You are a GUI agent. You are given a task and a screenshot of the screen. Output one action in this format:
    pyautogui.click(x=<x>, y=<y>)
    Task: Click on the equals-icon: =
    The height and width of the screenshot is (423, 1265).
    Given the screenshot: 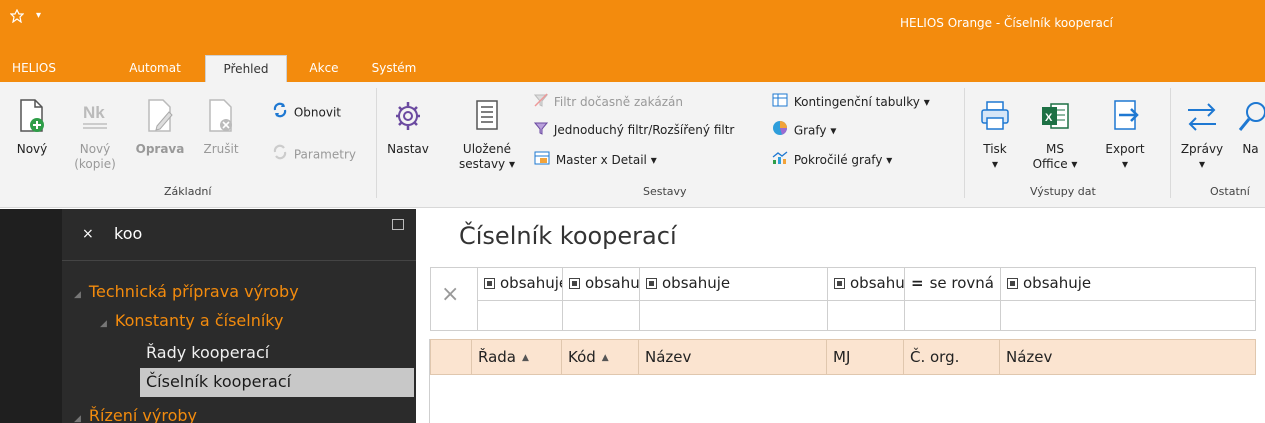 What is the action you would take?
    pyautogui.click(x=917, y=283)
    